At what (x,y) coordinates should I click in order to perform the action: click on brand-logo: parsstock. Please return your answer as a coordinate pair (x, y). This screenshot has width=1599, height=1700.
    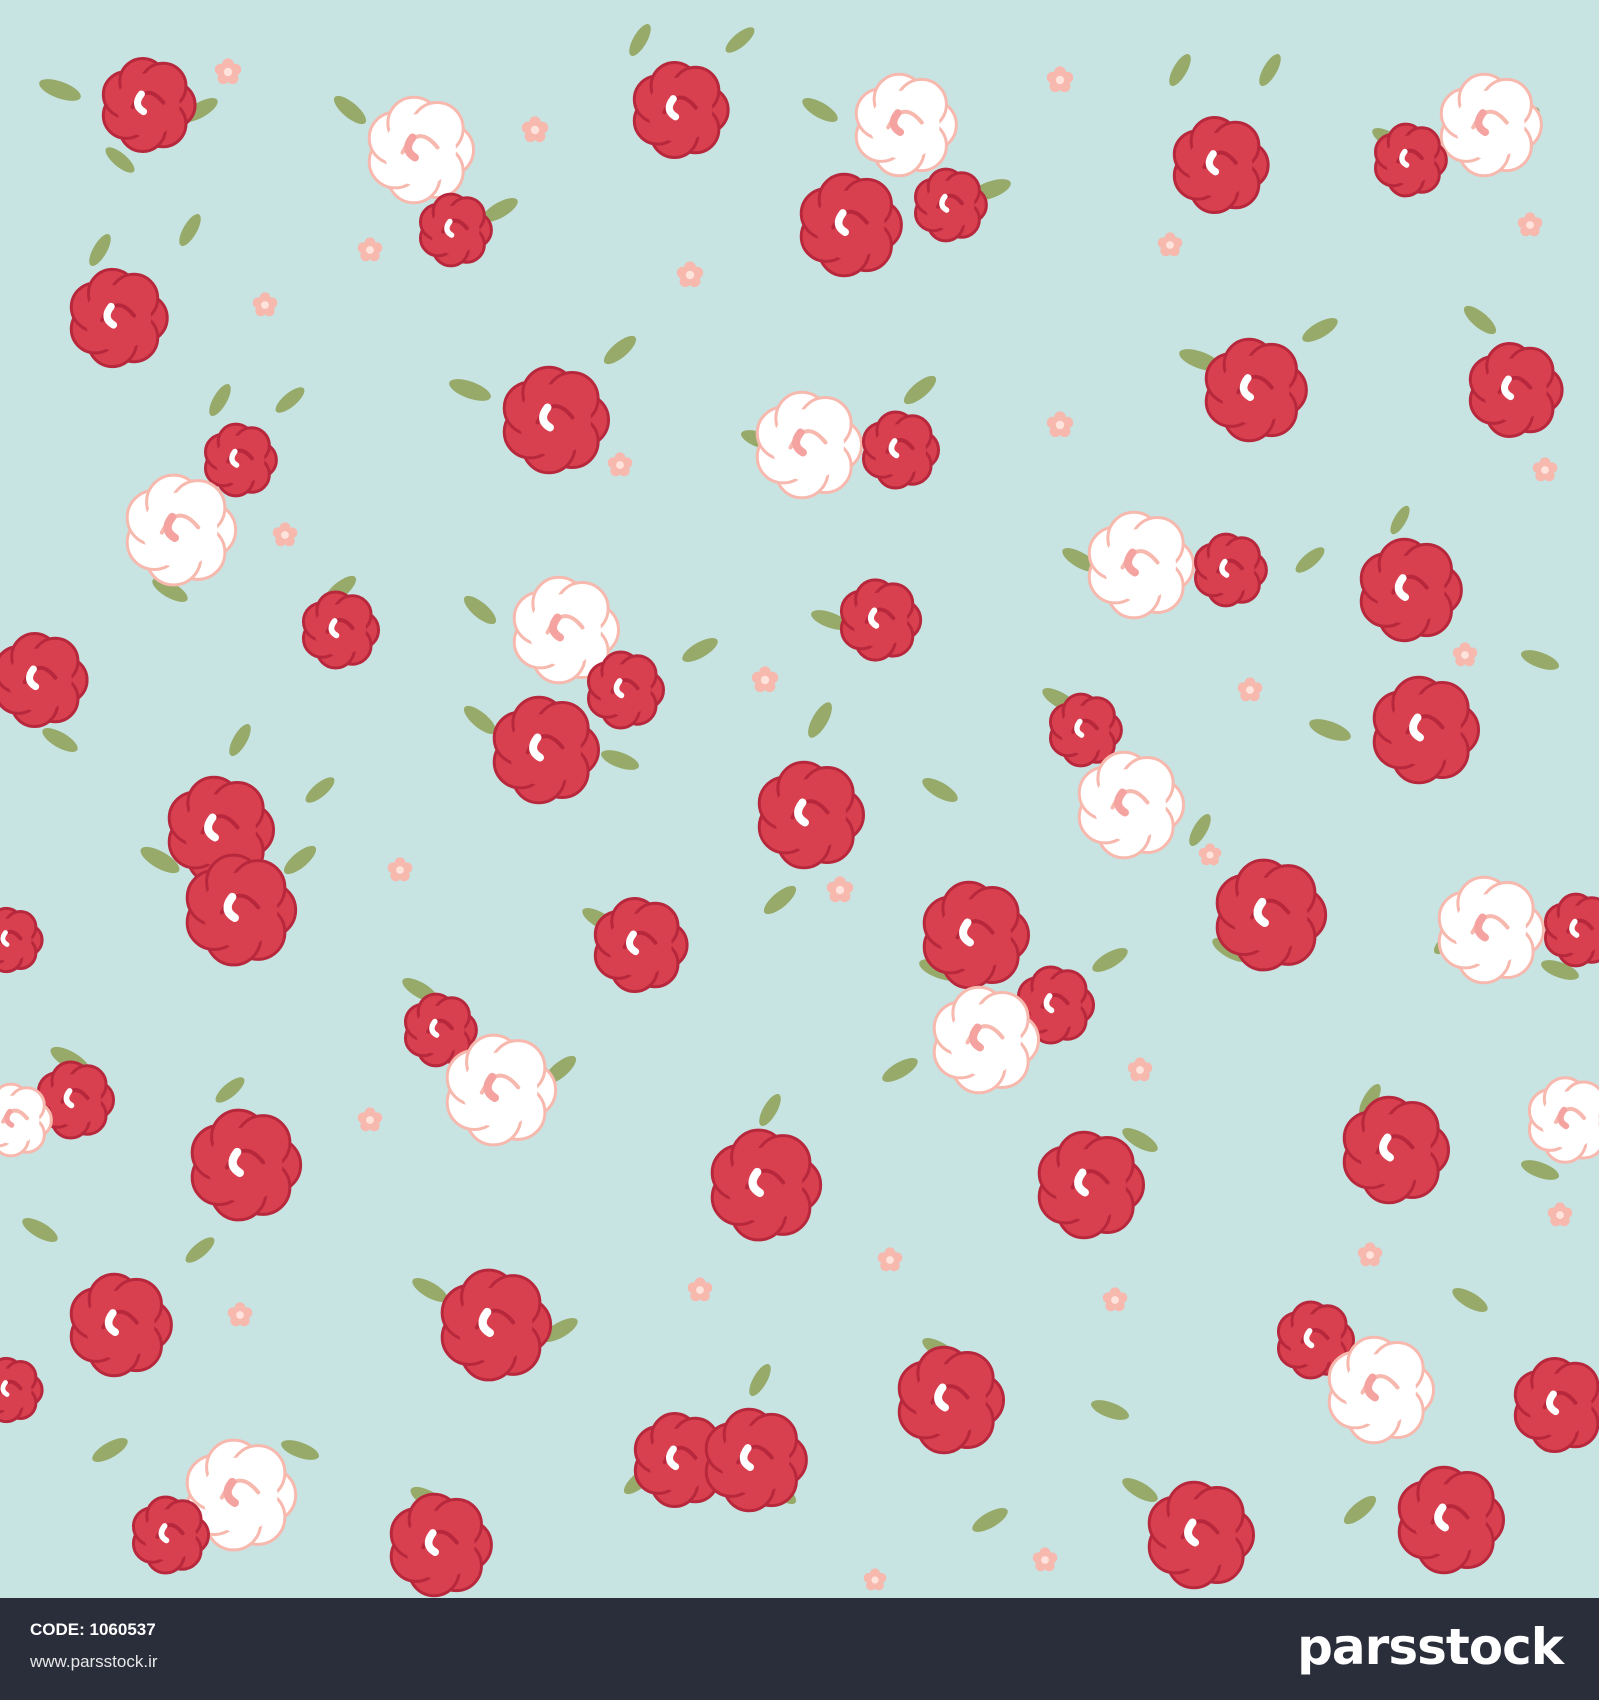
    Looking at the image, I should click on (1430, 1647).